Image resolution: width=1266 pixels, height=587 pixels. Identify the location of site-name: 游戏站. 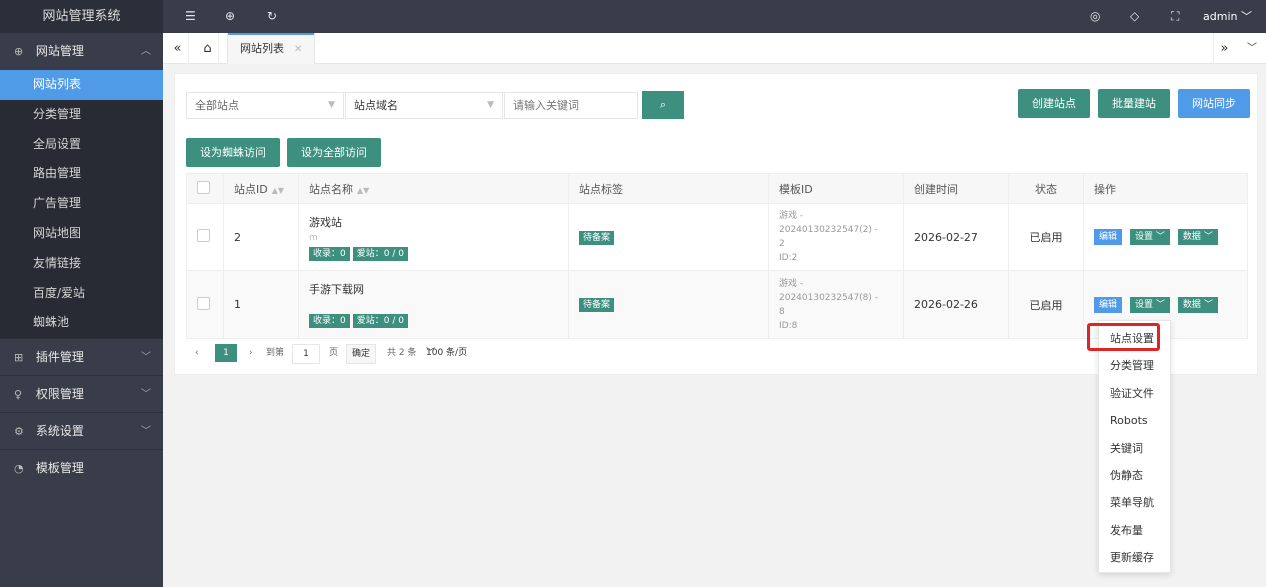
(433, 222).